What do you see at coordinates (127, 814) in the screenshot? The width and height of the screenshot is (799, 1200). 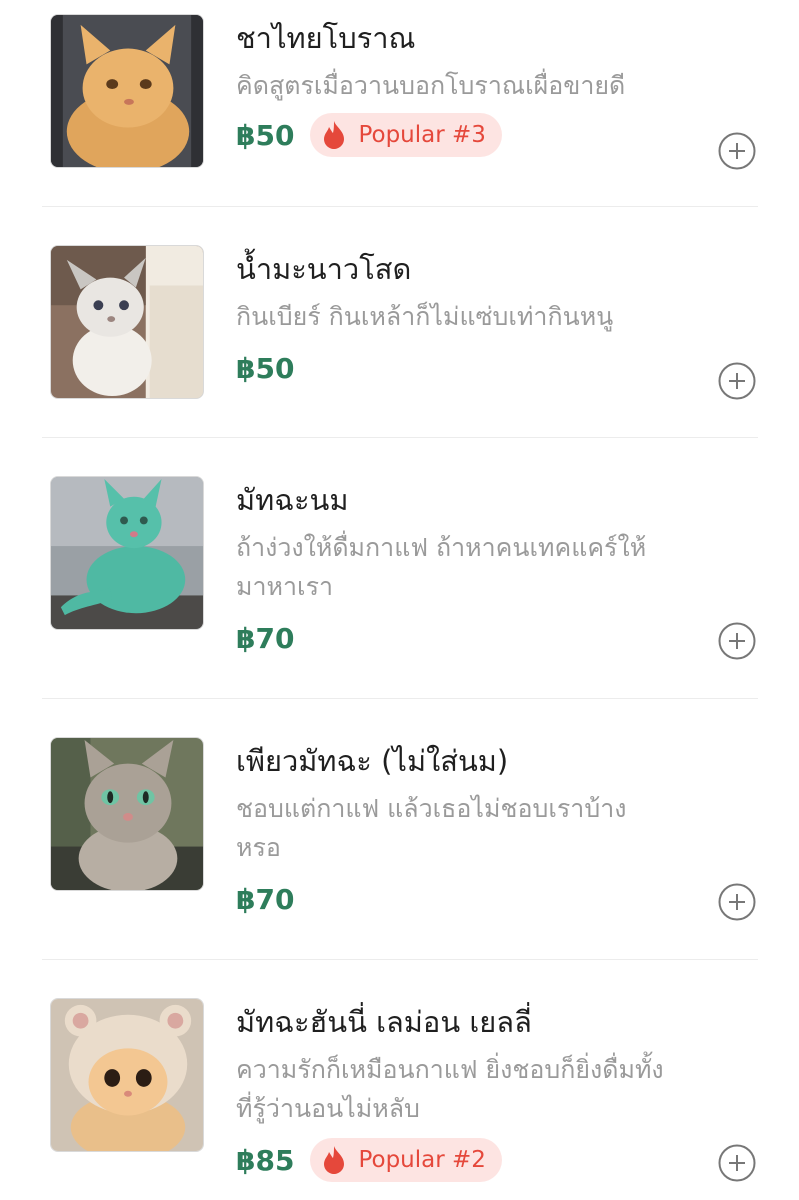 I see `product-image-tabby-cat` at bounding box center [127, 814].